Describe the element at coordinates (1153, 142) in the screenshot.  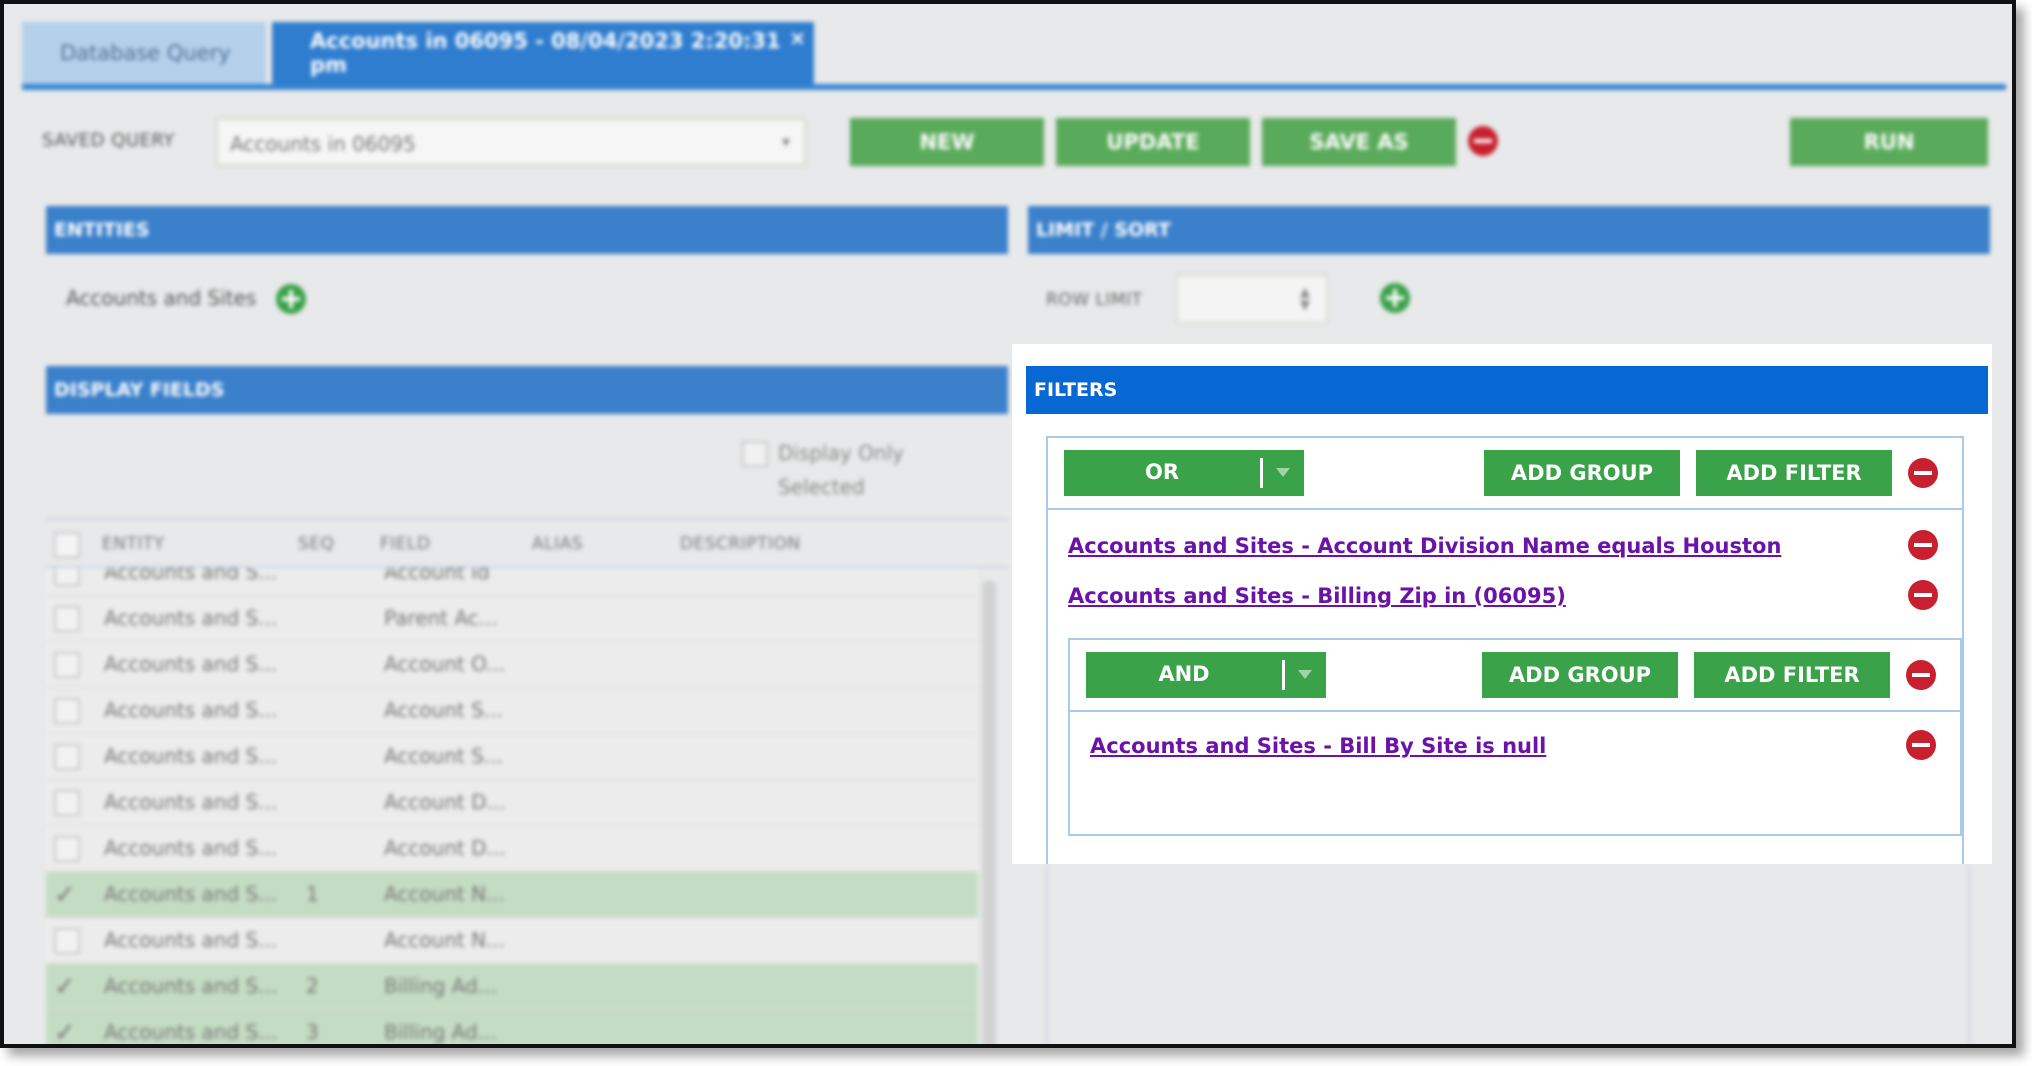
I see `update-button: UPDATE` at that location.